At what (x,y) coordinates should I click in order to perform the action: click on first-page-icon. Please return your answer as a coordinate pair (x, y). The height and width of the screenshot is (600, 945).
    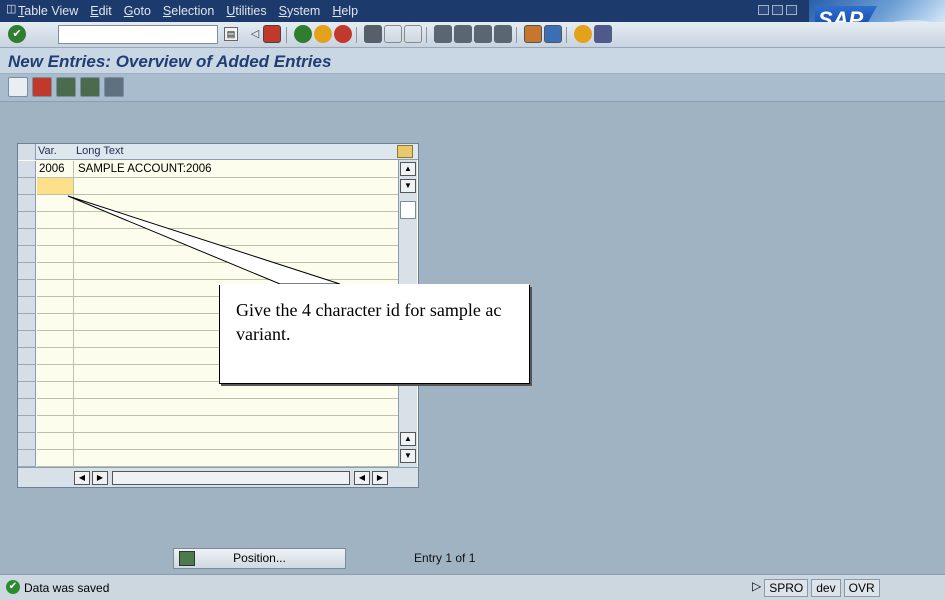
    Looking at the image, I should click on (443, 34).